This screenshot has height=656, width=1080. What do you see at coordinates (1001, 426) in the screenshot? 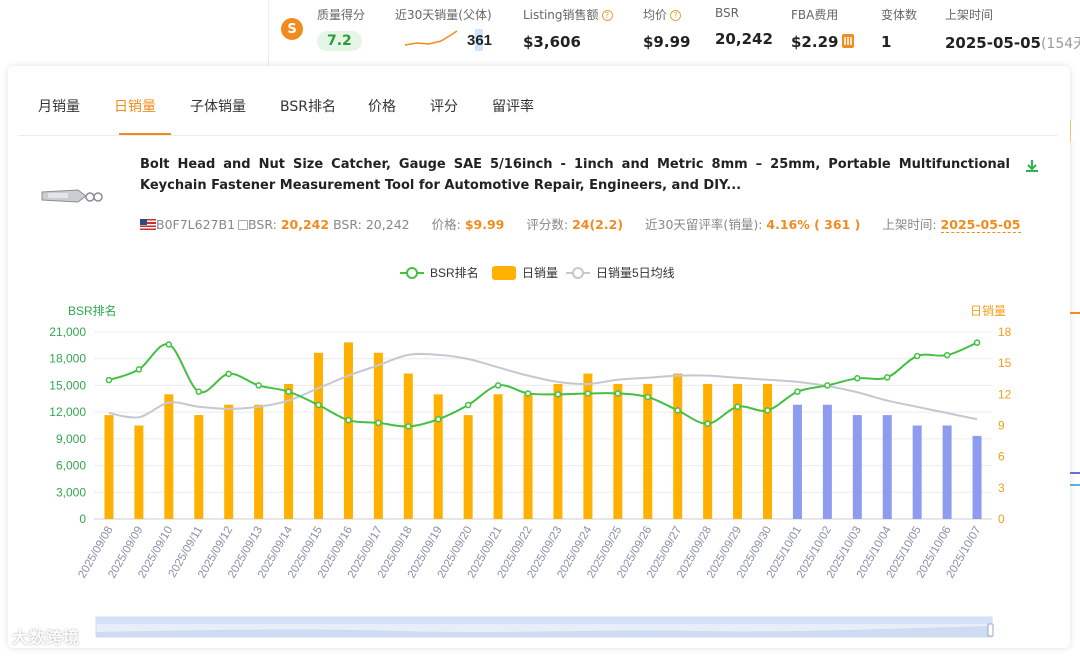
I see `y-right-tick-label: 9` at bounding box center [1001, 426].